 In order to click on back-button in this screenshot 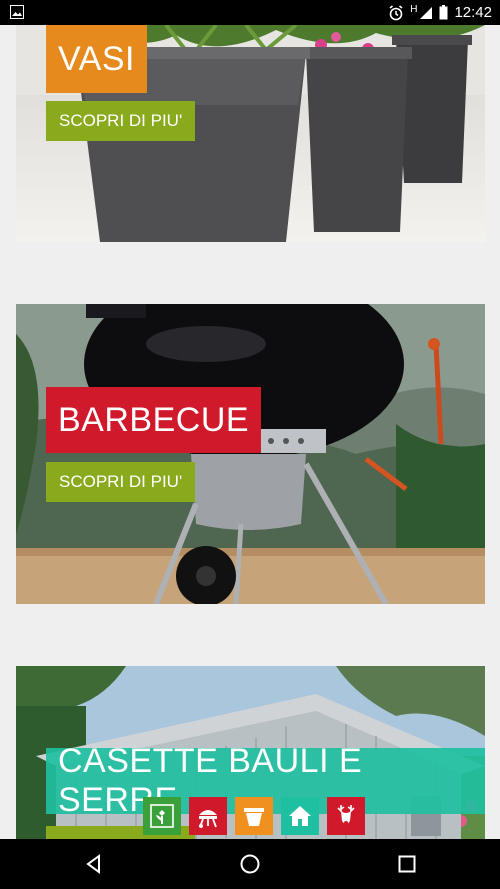, I will do `click(94, 864)`.